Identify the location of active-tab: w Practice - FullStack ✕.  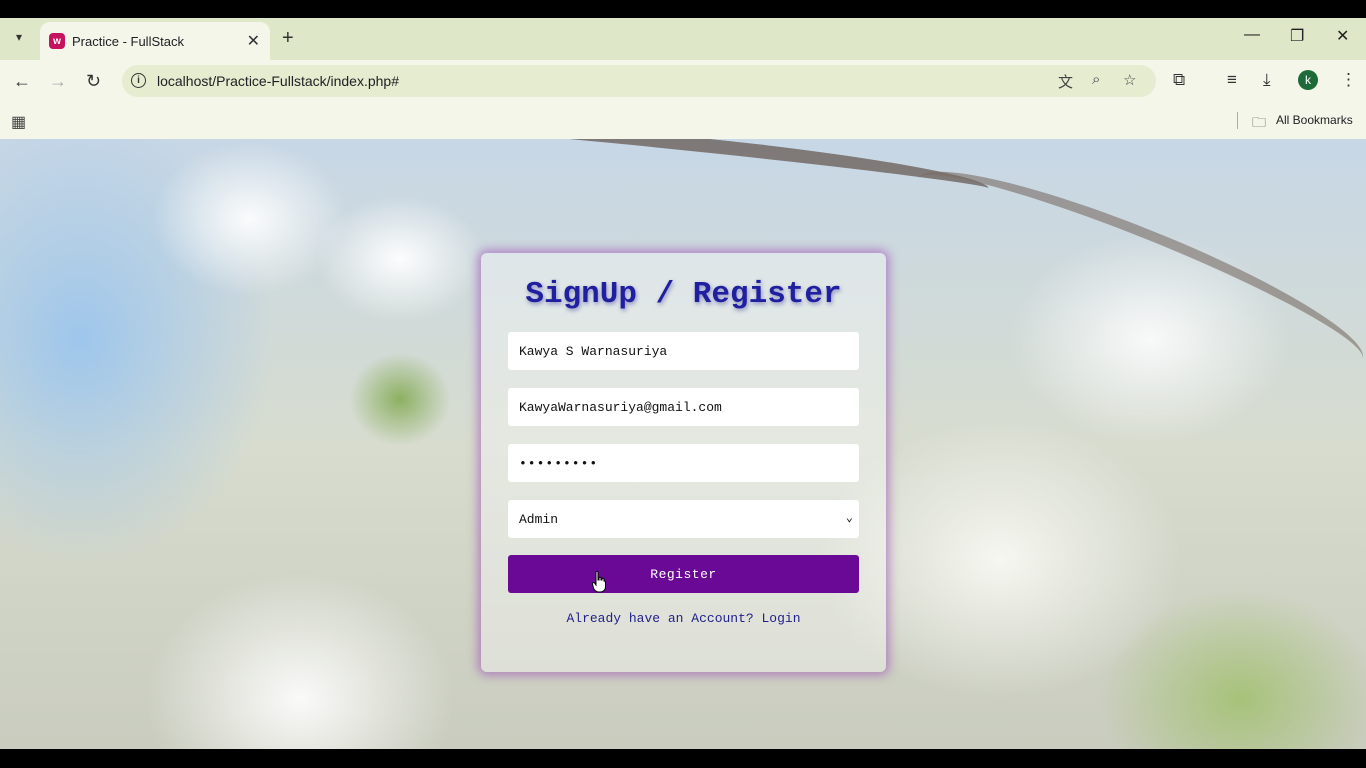
(155, 41).